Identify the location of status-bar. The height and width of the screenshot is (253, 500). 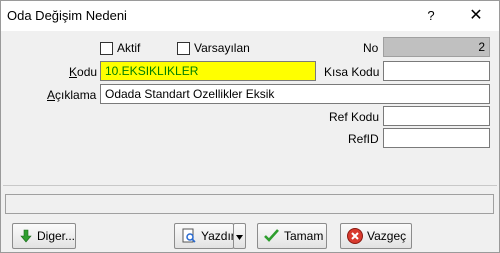
(249, 204).